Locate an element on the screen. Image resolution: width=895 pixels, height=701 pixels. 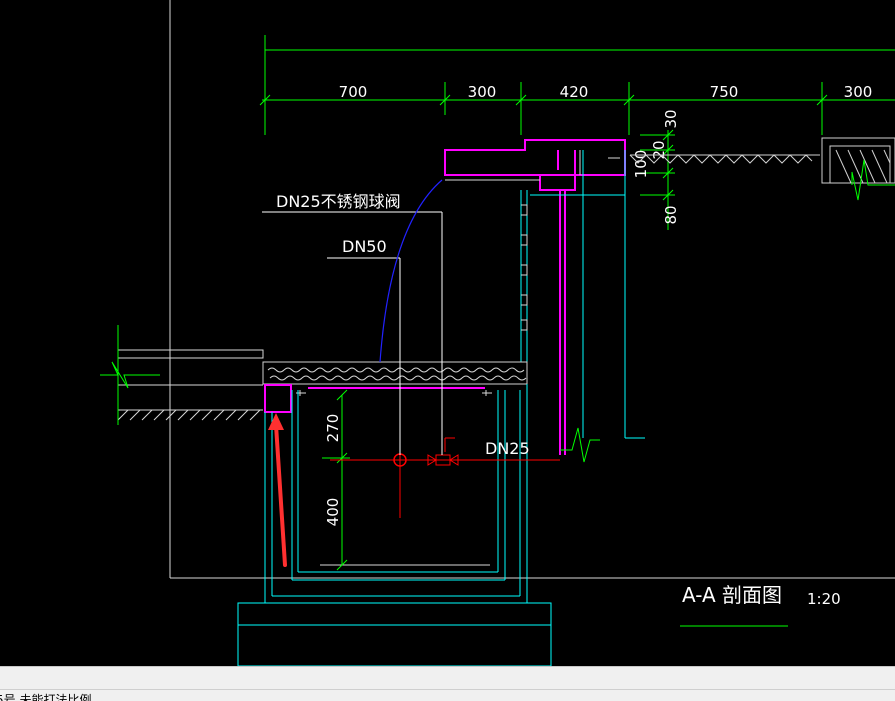
gravel-bed is located at coordinates (395, 373).